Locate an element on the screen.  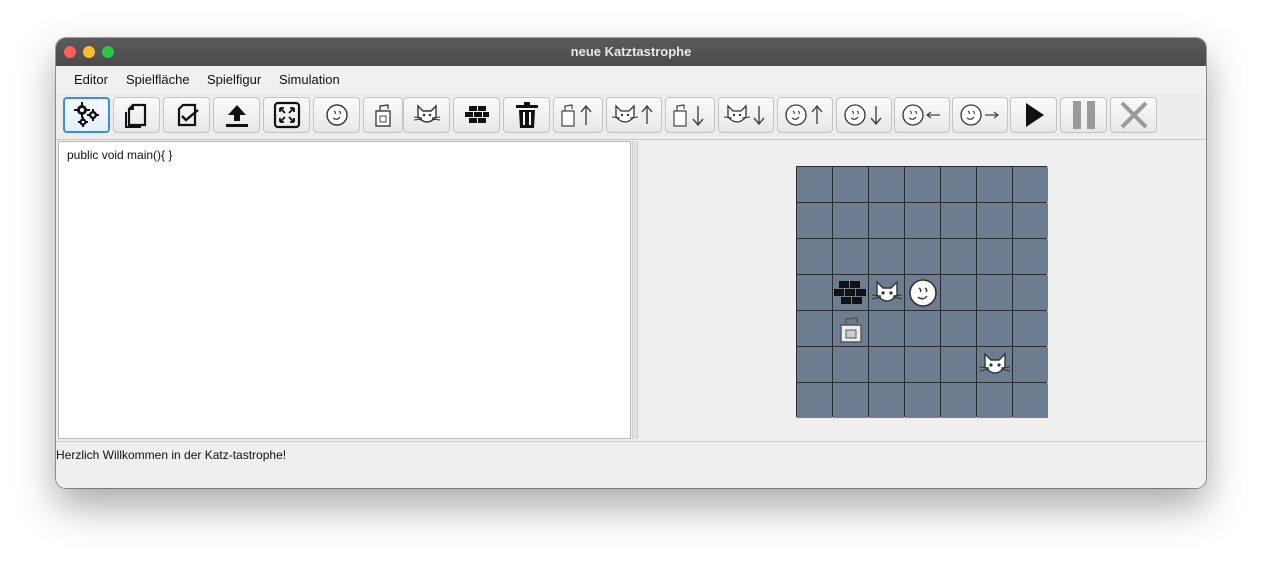
player-up-button is located at coordinates (805, 115).